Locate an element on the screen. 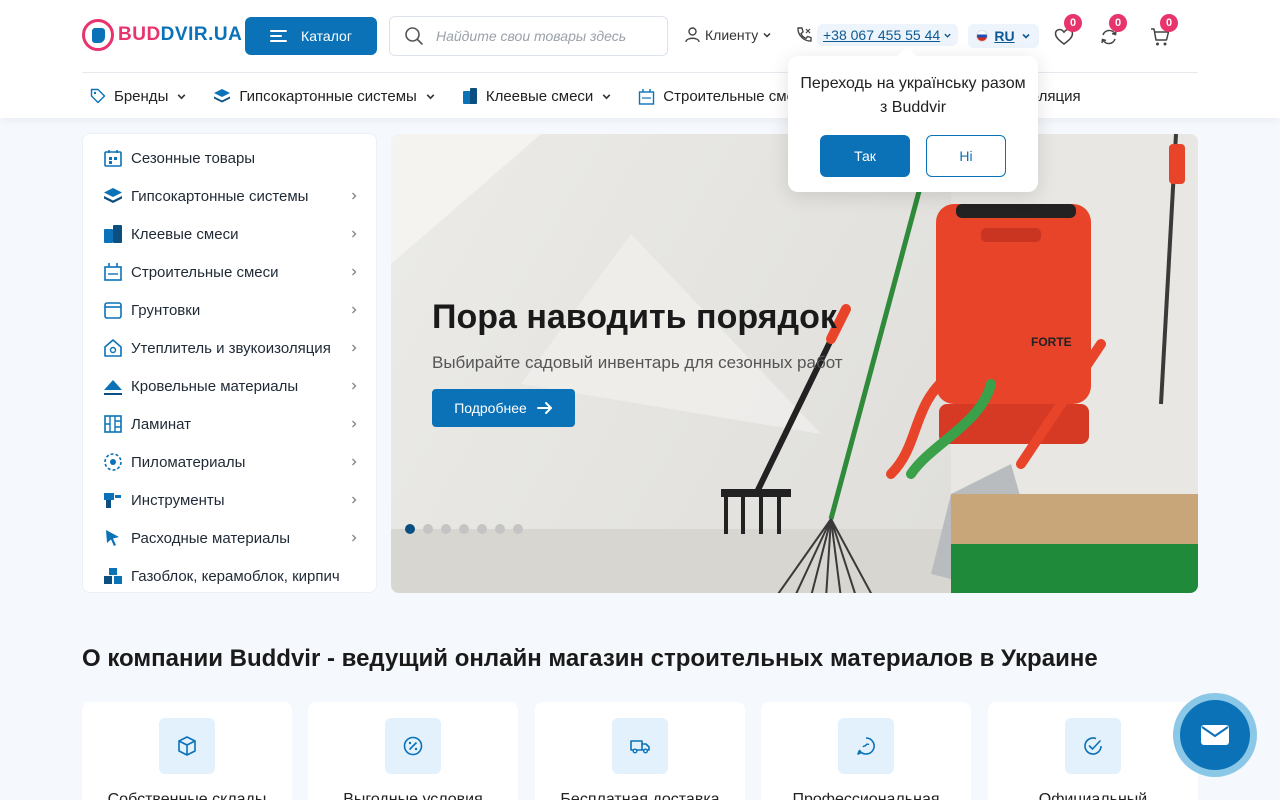 This screenshot has height=800, width=1280. sidebar-item-lumber: Пиломатериалы is located at coordinates (231, 462).